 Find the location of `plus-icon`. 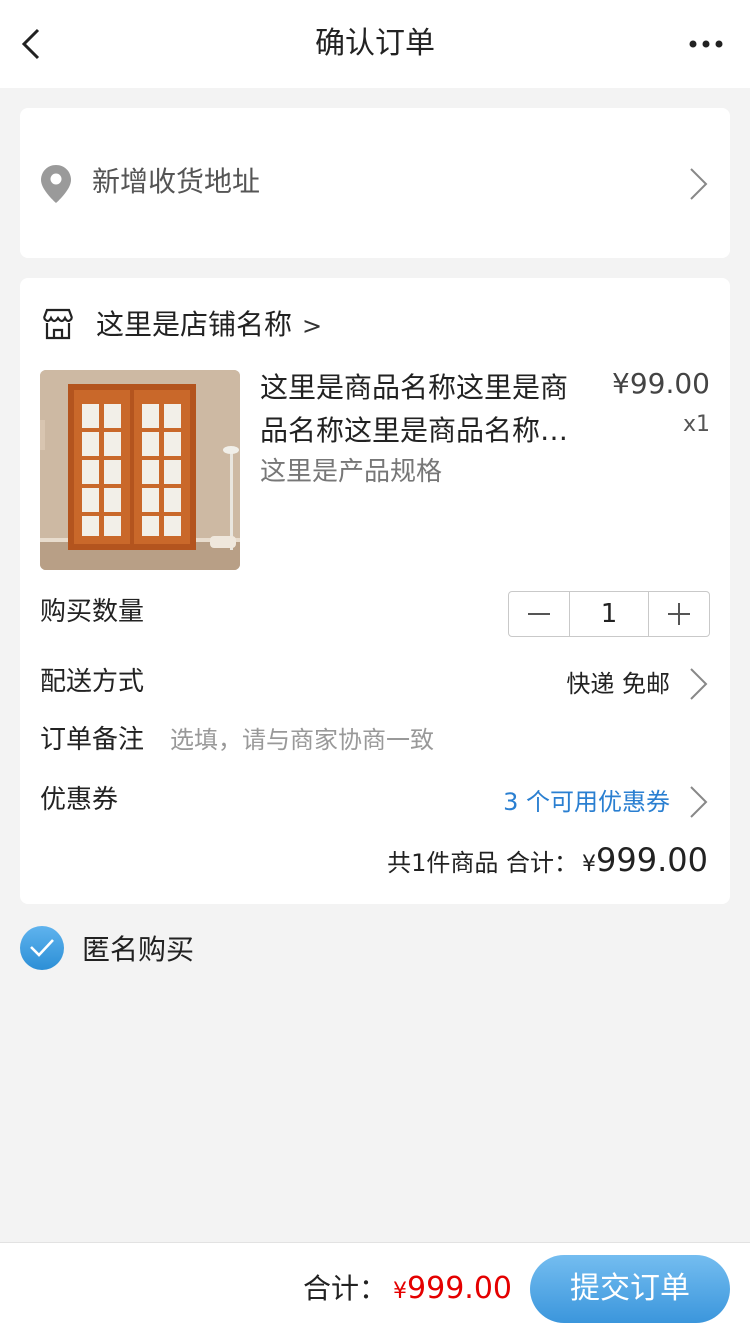

plus-icon is located at coordinates (679, 614).